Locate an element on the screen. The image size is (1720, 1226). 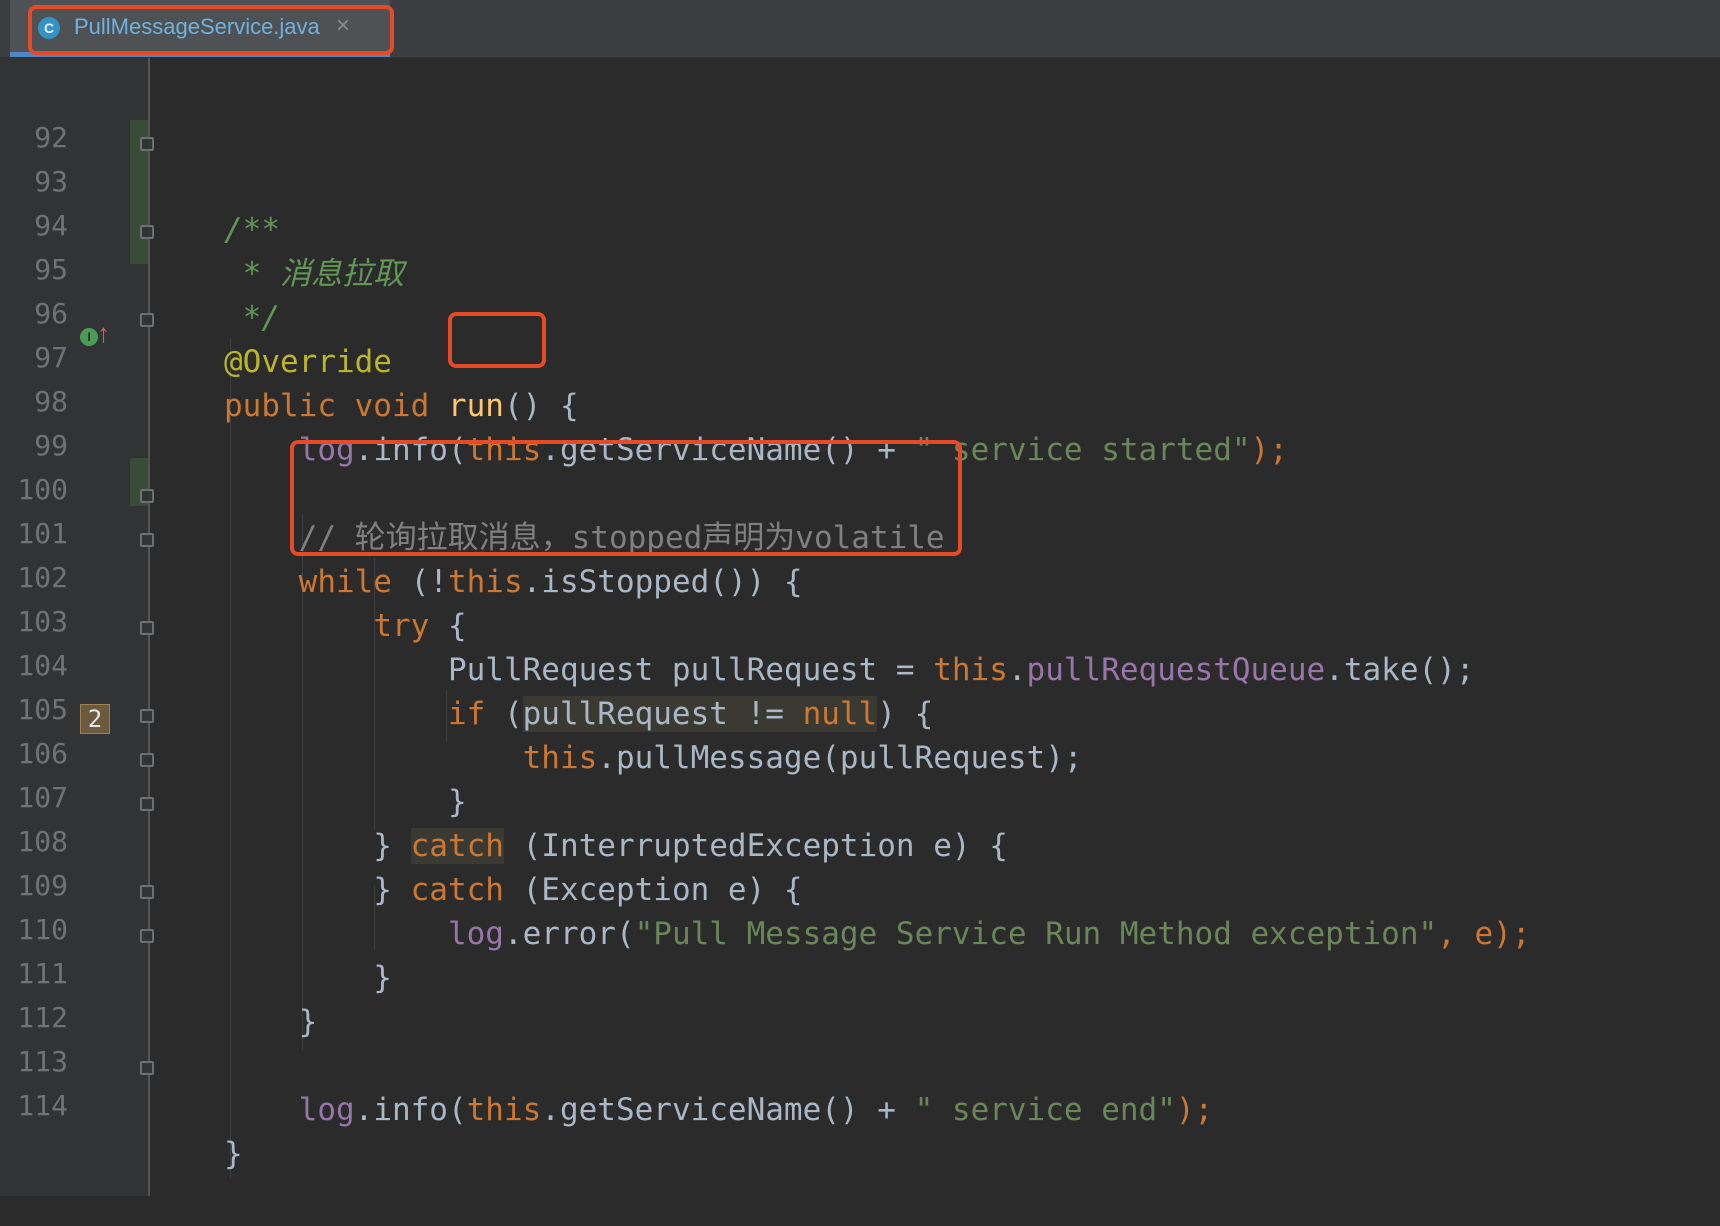
line-number: 114 is located at coordinates (42, 1105).